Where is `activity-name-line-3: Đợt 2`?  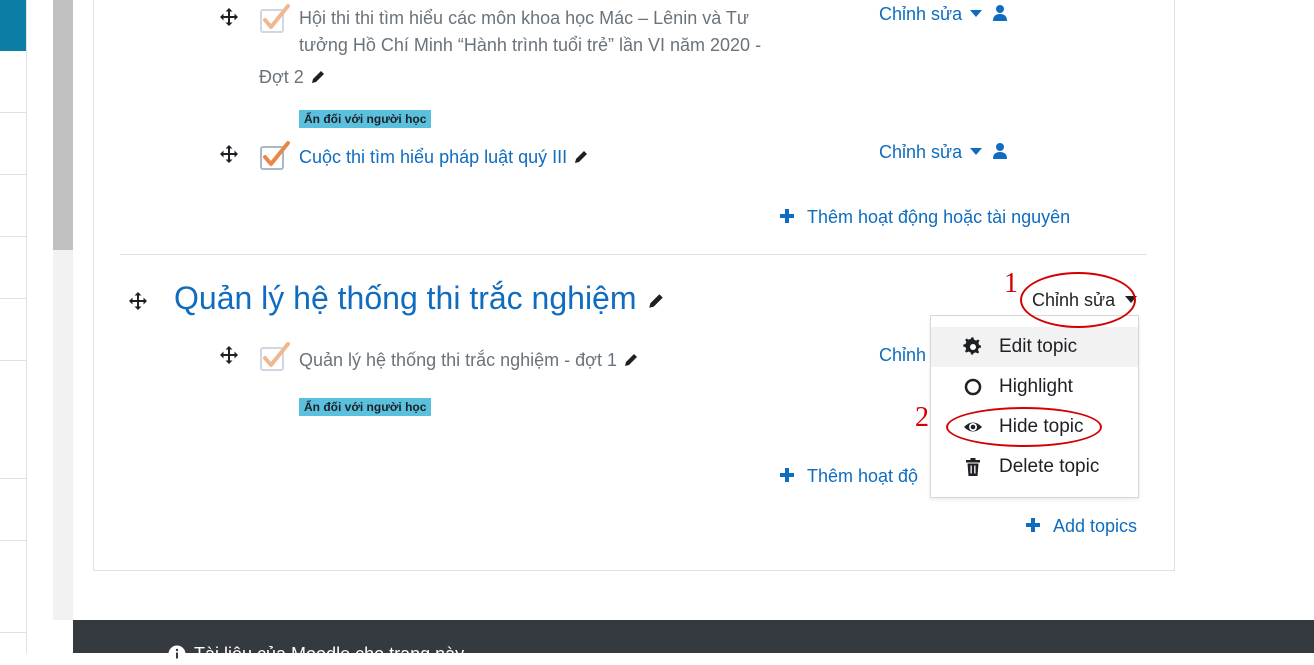
activity-name-line-3: Đợt 2 is located at coordinates (292, 77).